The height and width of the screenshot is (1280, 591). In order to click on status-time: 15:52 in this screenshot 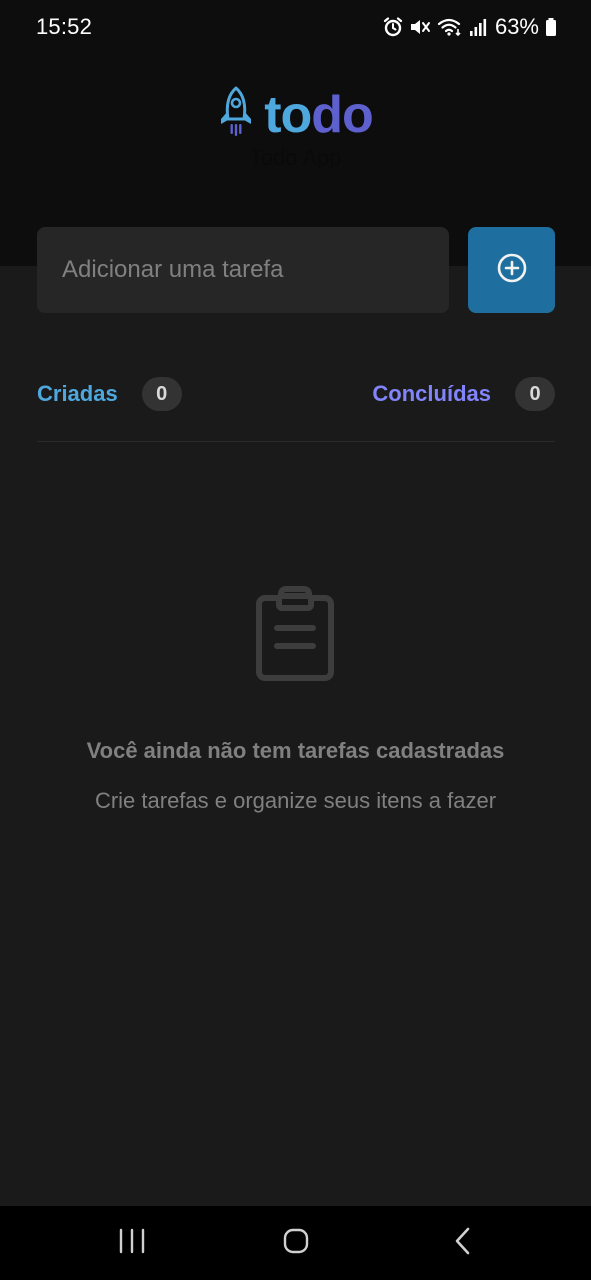, I will do `click(64, 26)`.